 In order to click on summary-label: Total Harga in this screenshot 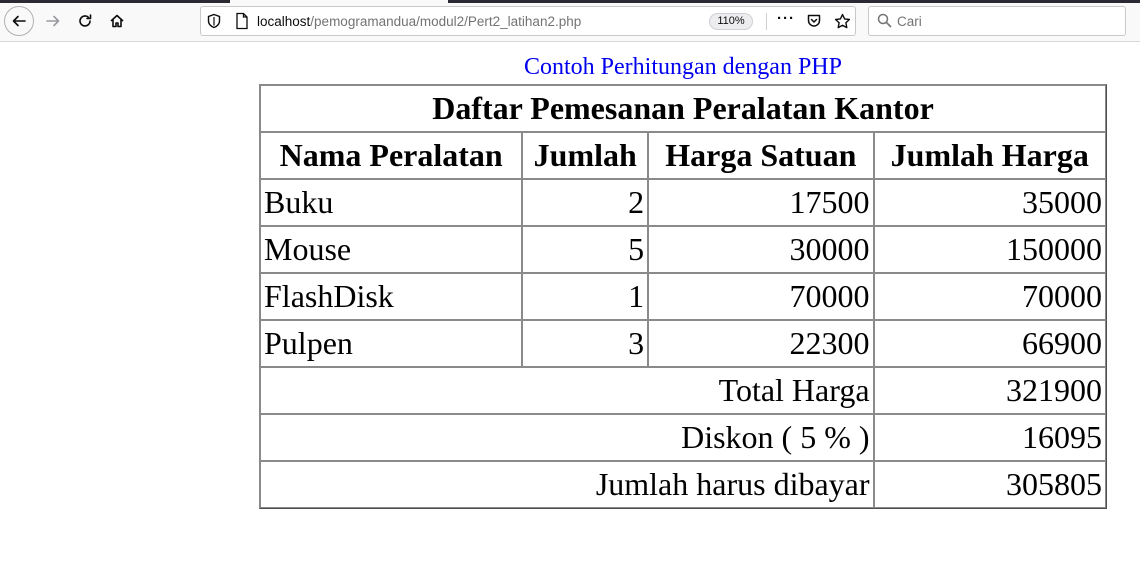, I will do `click(567, 390)`.